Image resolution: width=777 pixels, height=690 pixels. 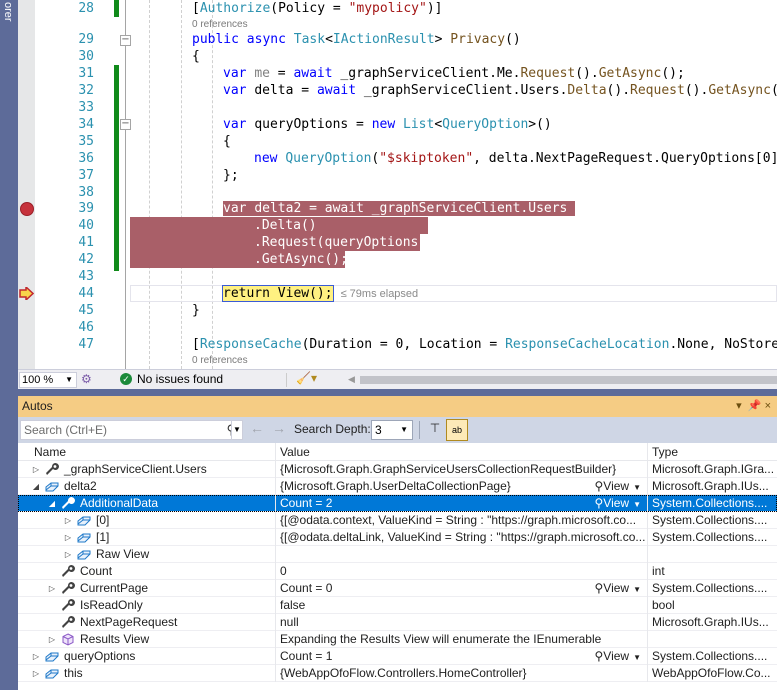 I want to click on zoom-value: 100 %, so click(x=38, y=380).